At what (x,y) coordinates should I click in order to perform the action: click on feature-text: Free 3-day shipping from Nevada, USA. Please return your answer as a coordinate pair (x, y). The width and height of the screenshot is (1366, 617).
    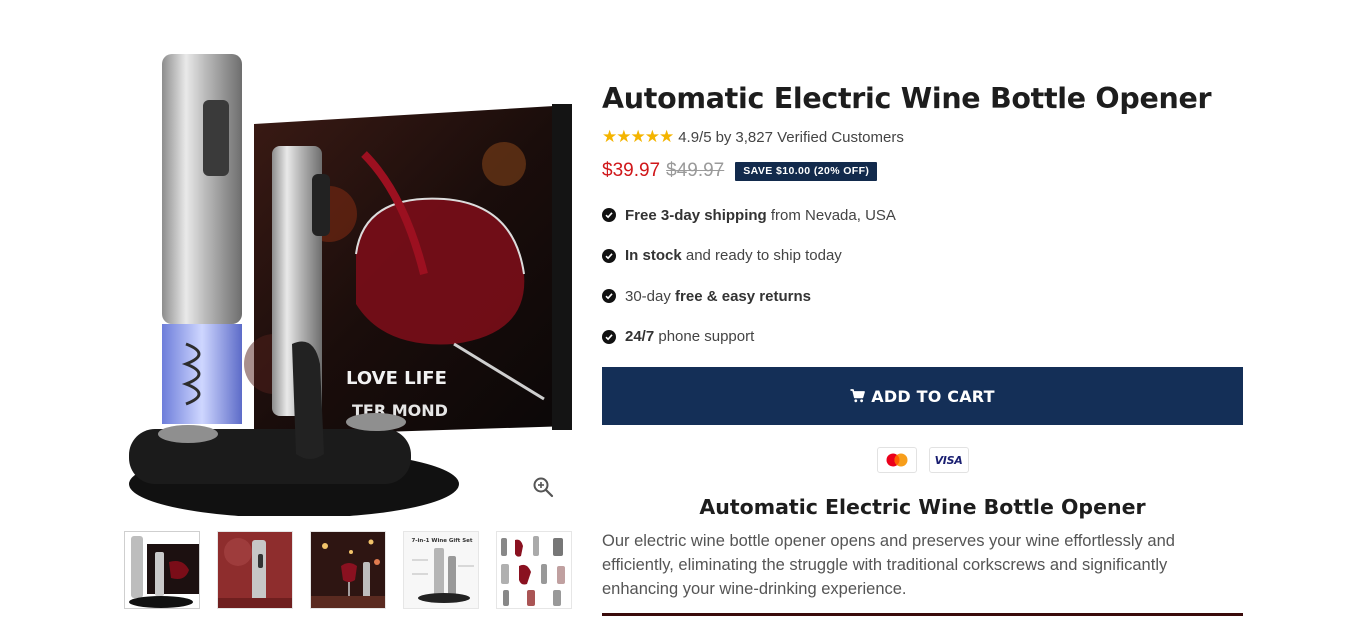
    Looking at the image, I should click on (760, 215).